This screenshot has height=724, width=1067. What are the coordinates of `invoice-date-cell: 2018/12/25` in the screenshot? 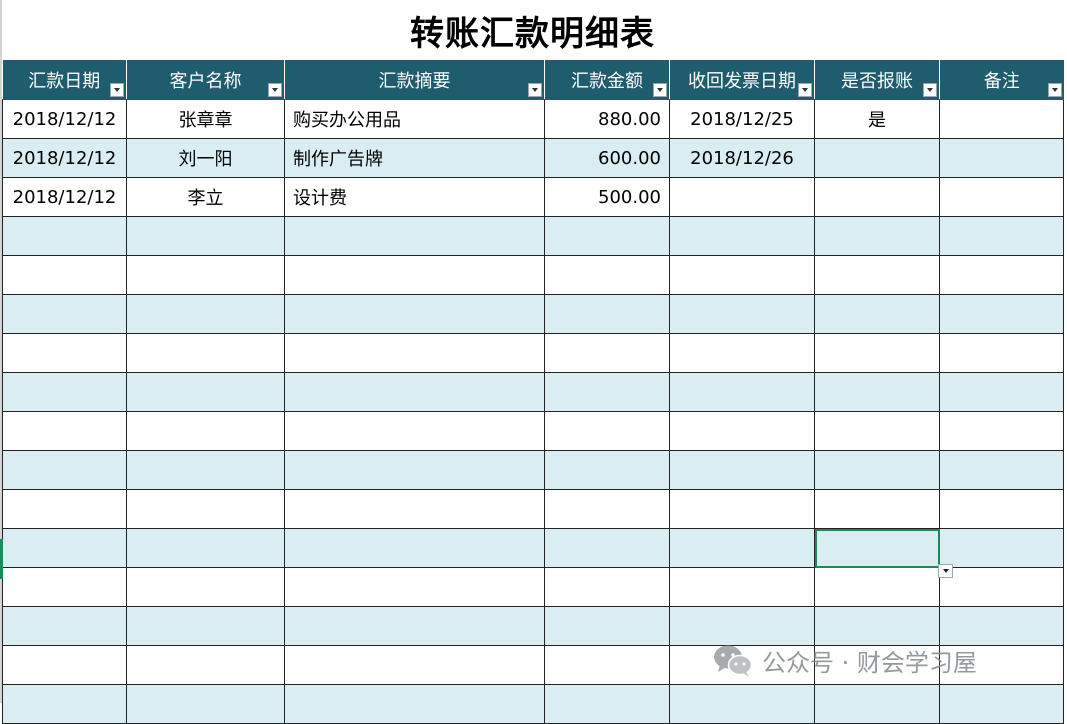 It's located at (742, 119).